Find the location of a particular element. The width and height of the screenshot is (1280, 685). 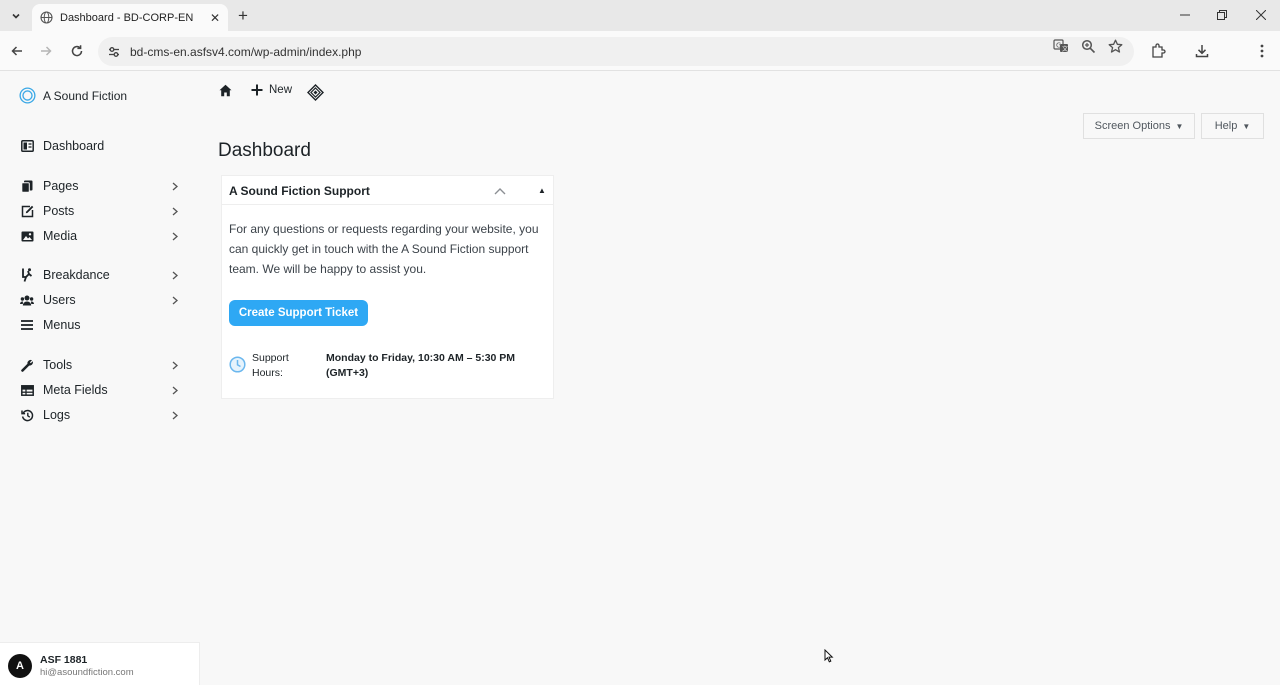

tab-close-icon: ✕ is located at coordinates (215, 18).